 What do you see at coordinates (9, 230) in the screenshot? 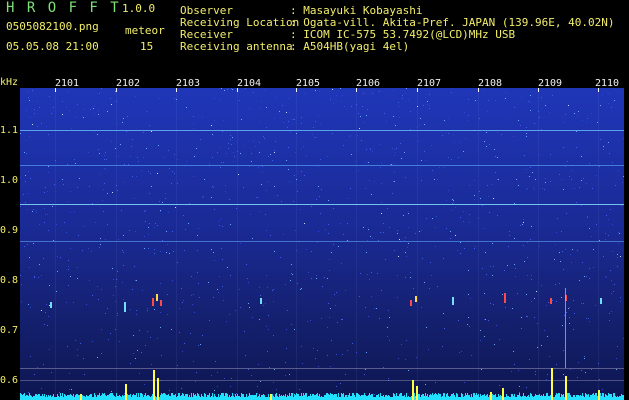
I see `y-tick-label: 0.9` at bounding box center [9, 230].